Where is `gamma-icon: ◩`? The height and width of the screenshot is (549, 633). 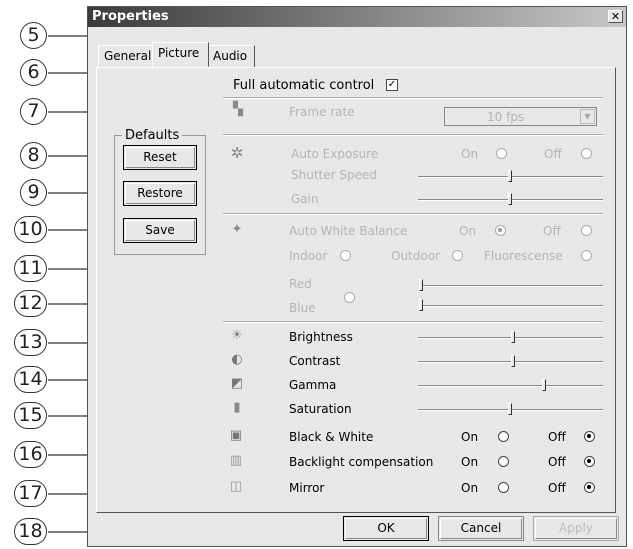 gamma-icon: ◩ is located at coordinates (237, 383).